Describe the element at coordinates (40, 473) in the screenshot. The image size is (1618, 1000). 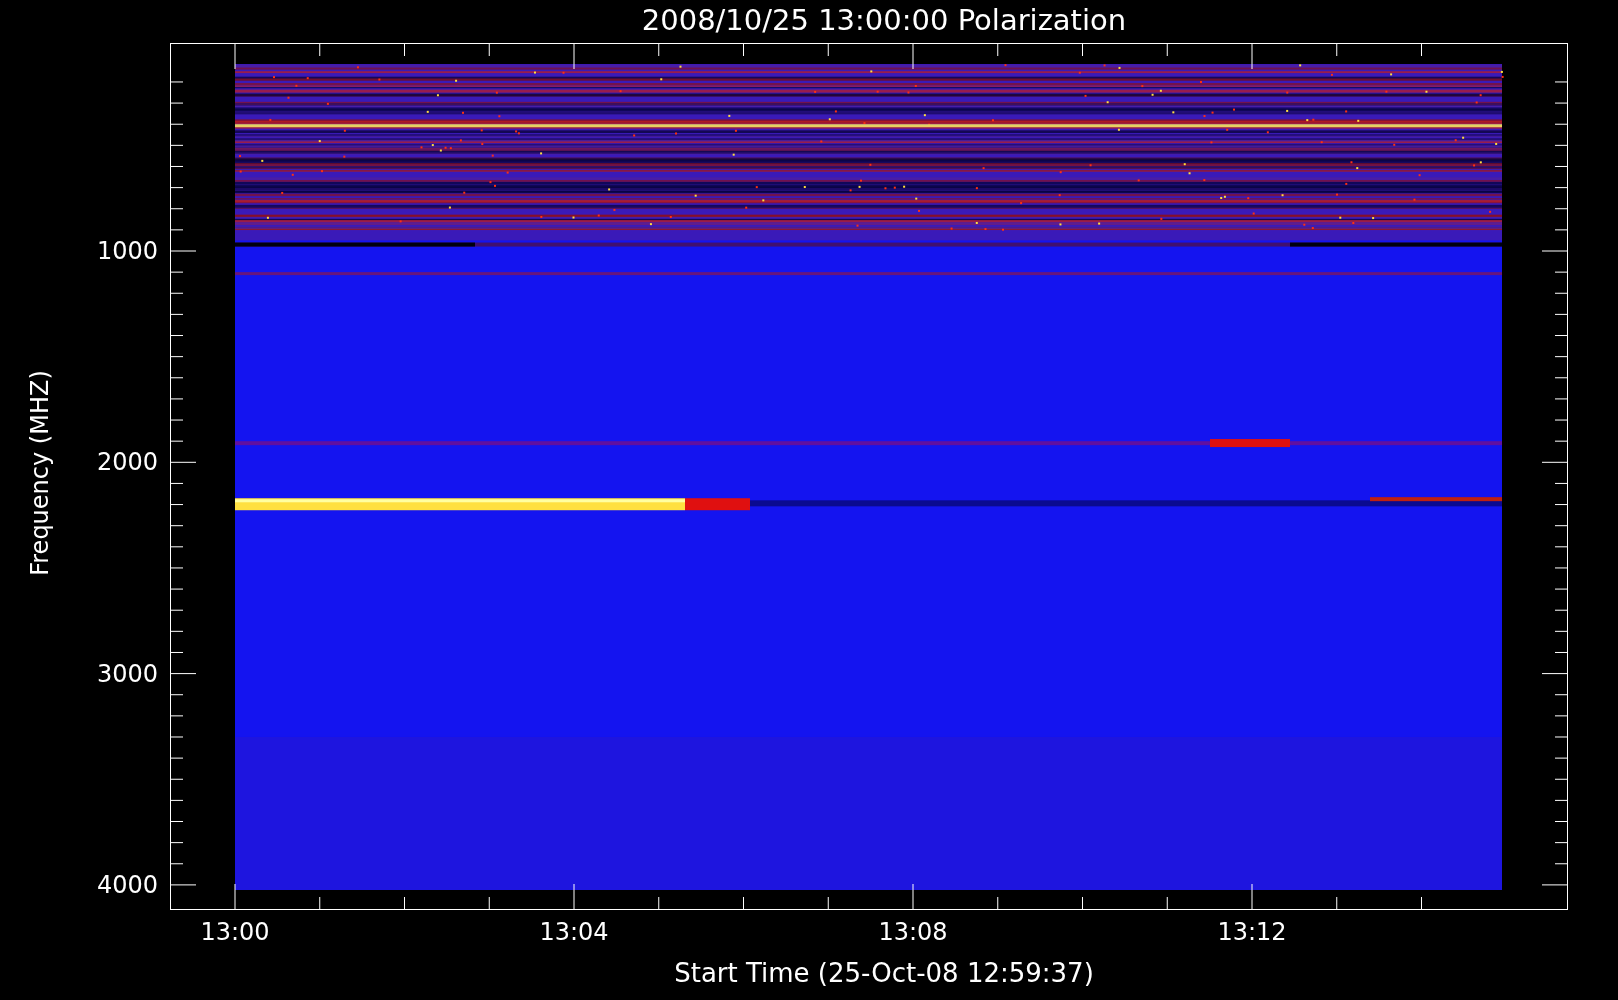
I see `y-axis-label: Frequency (MHZ)` at that location.